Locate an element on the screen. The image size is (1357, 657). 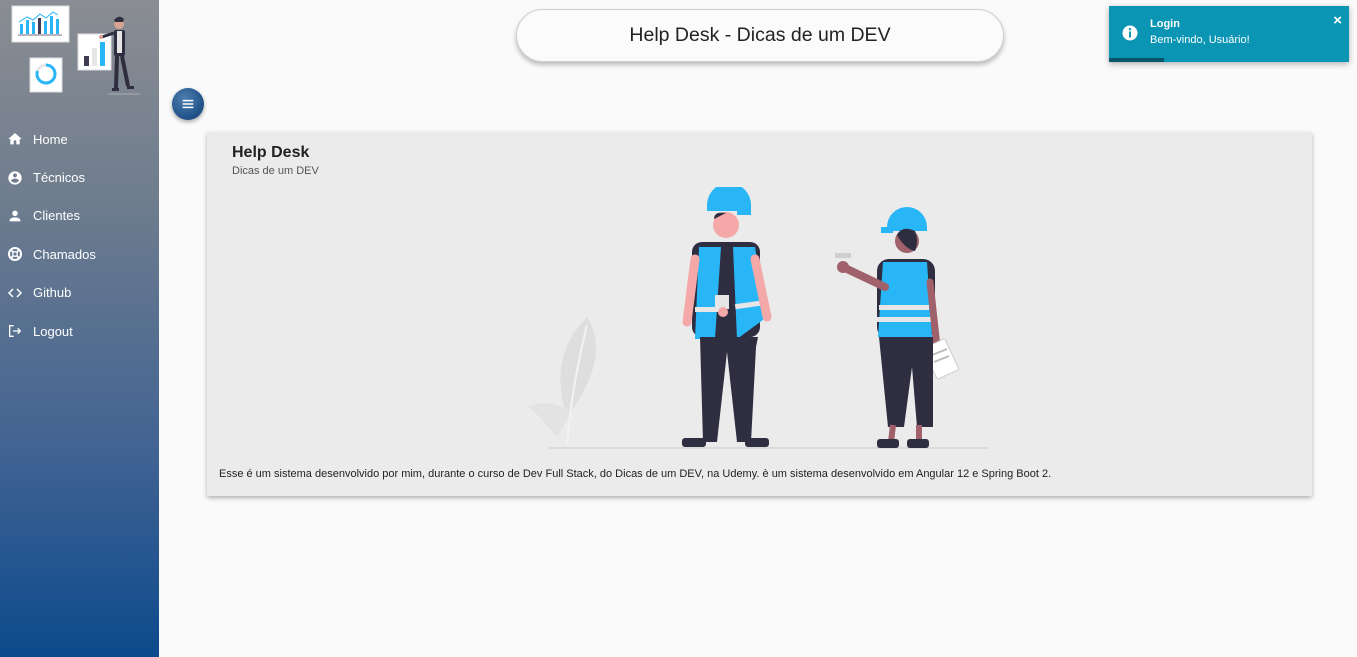
card-subtitle: Dicas de um DEV is located at coordinates (275, 171).